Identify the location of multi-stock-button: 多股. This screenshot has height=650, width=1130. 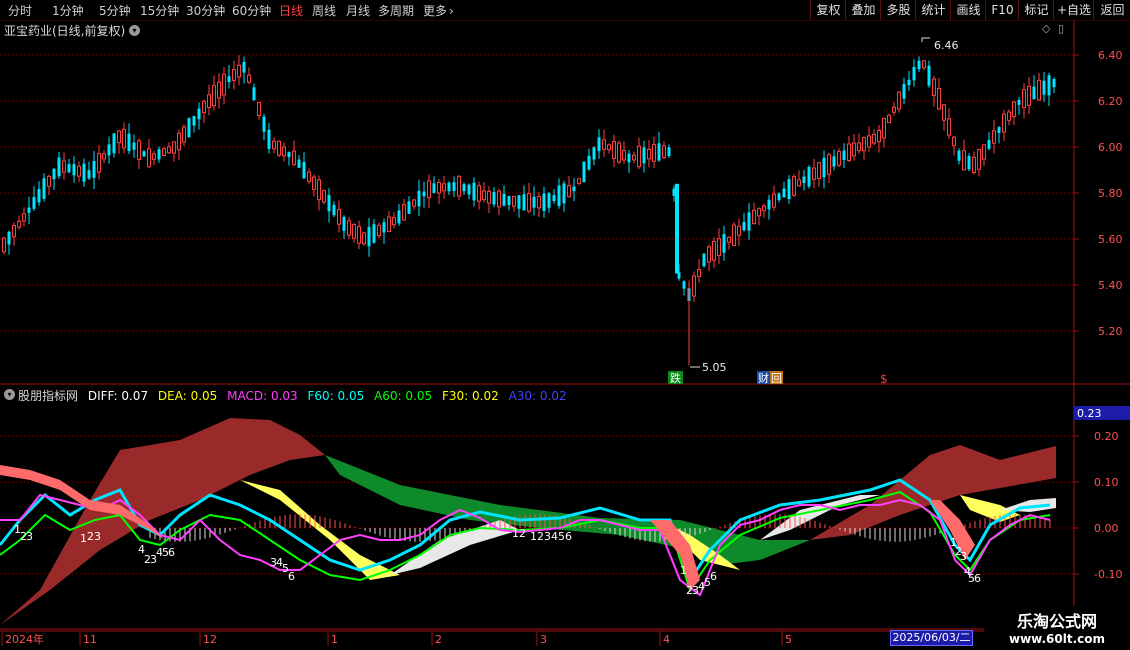
(898, 10).